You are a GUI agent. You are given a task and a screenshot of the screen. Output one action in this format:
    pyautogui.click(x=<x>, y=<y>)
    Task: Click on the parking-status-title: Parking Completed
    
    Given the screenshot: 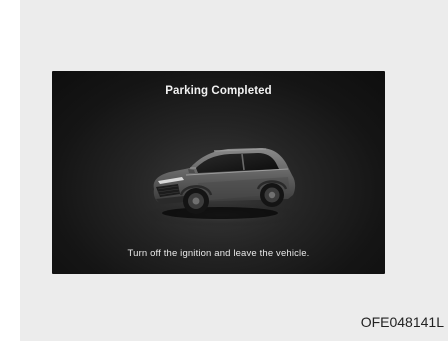 What is the action you would take?
    pyautogui.click(x=218, y=91)
    